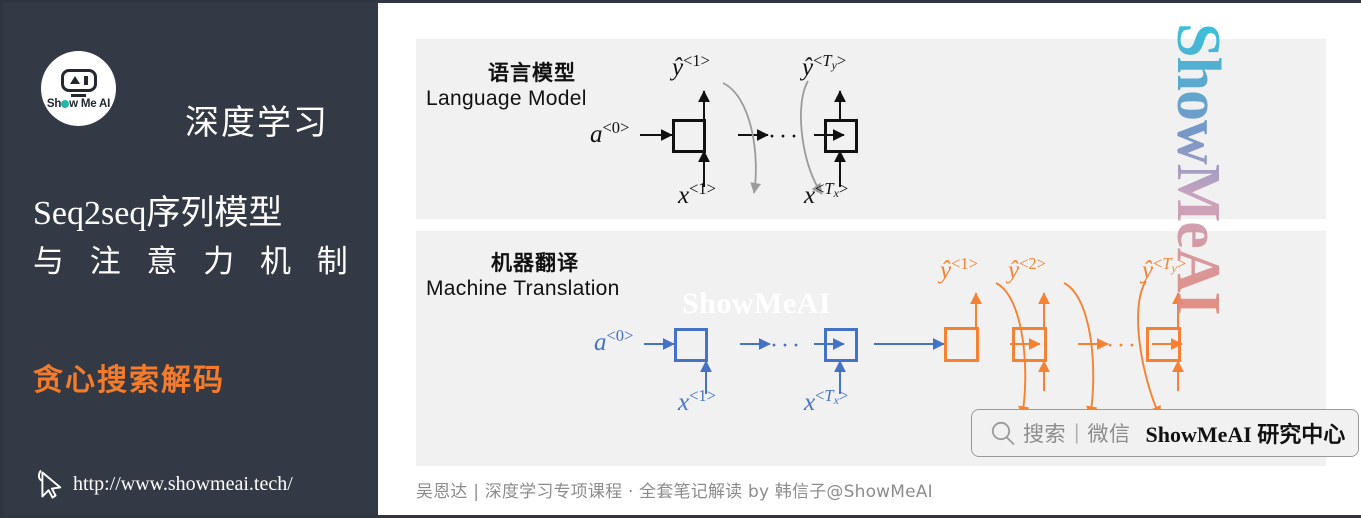  Describe the element at coordinates (1044, 434) in the screenshot. I see `search-placeholder-text: 搜索` at that location.